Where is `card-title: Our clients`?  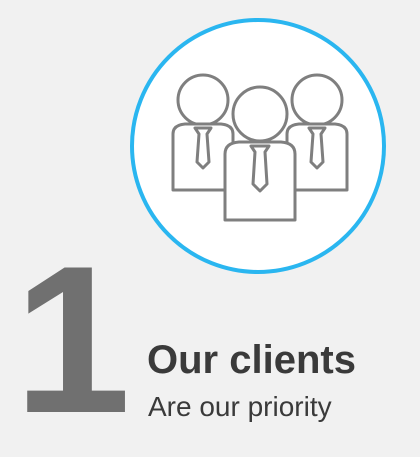 card-title: Our clients is located at coordinates (251, 360).